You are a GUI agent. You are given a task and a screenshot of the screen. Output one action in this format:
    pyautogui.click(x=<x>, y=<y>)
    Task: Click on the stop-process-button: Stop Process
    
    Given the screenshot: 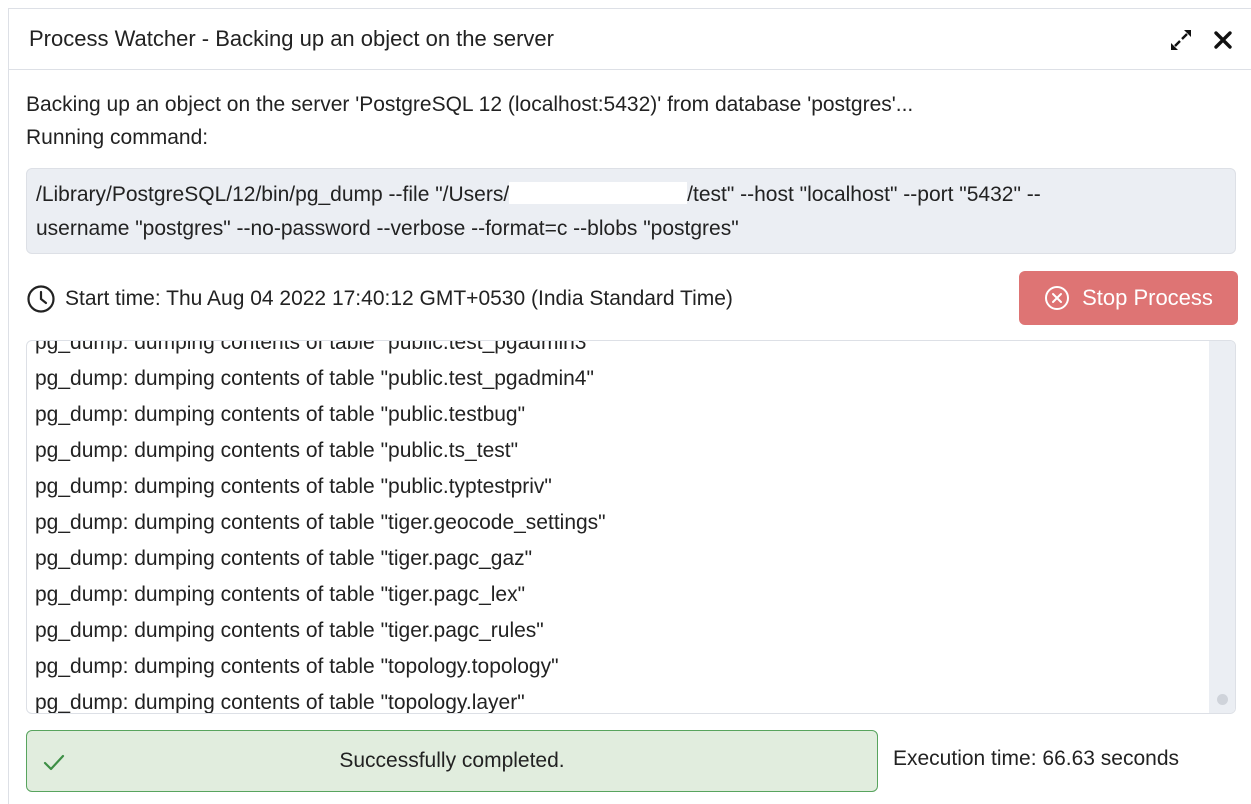 What is the action you would take?
    pyautogui.click(x=1128, y=298)
    